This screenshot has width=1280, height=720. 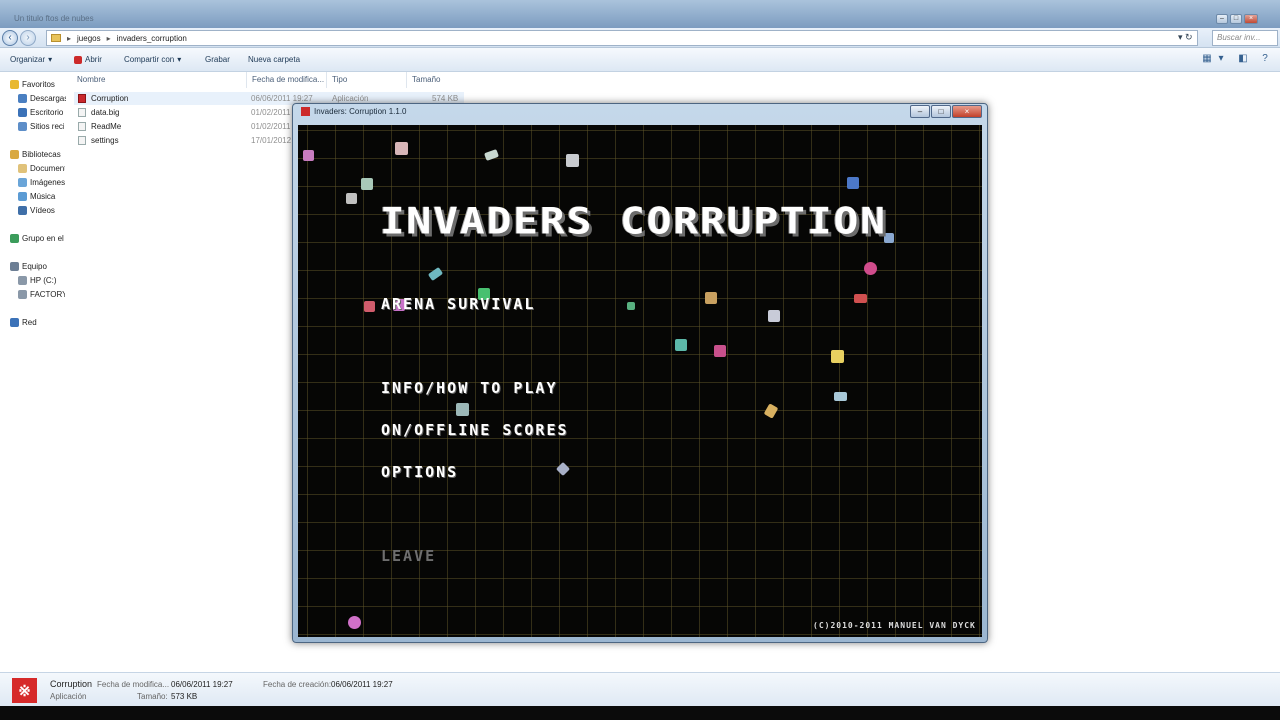 I want to click on menu-info-how-to-play: INFO/HOW TO PLAY, so click(x=469, y=388).